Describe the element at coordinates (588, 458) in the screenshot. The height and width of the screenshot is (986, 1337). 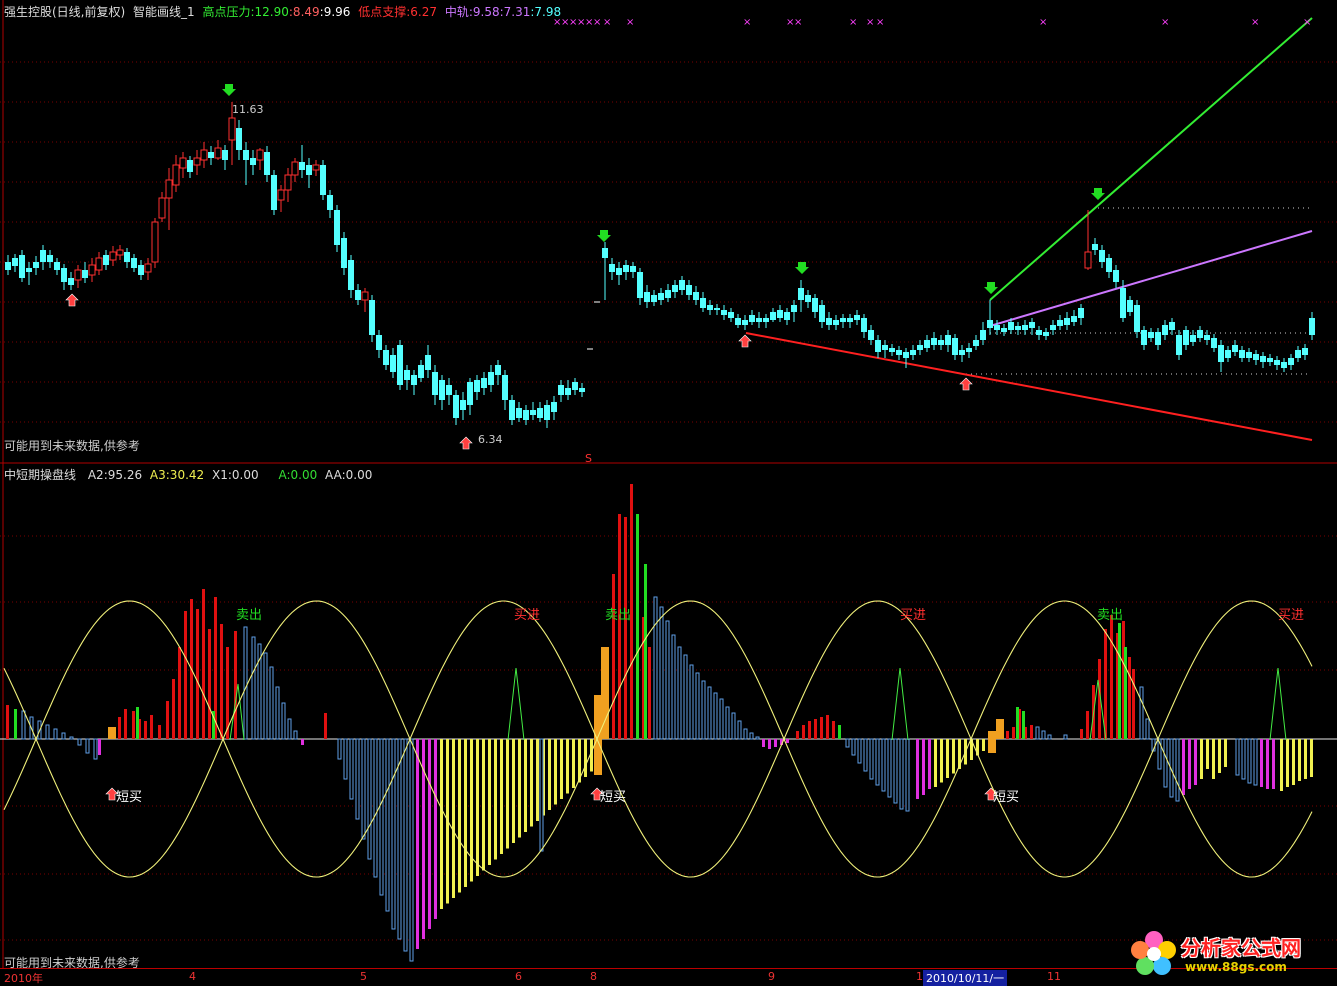
I see `s-marker: S` at that location.